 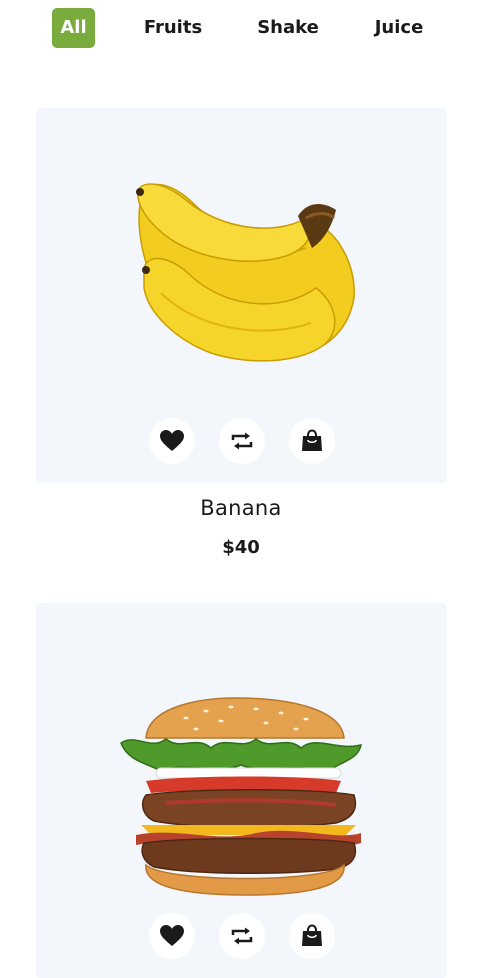 What do you see at coordinates (73, 28) in the screenshot?
I see `tab-all: All` at bounding box center [73, 28].